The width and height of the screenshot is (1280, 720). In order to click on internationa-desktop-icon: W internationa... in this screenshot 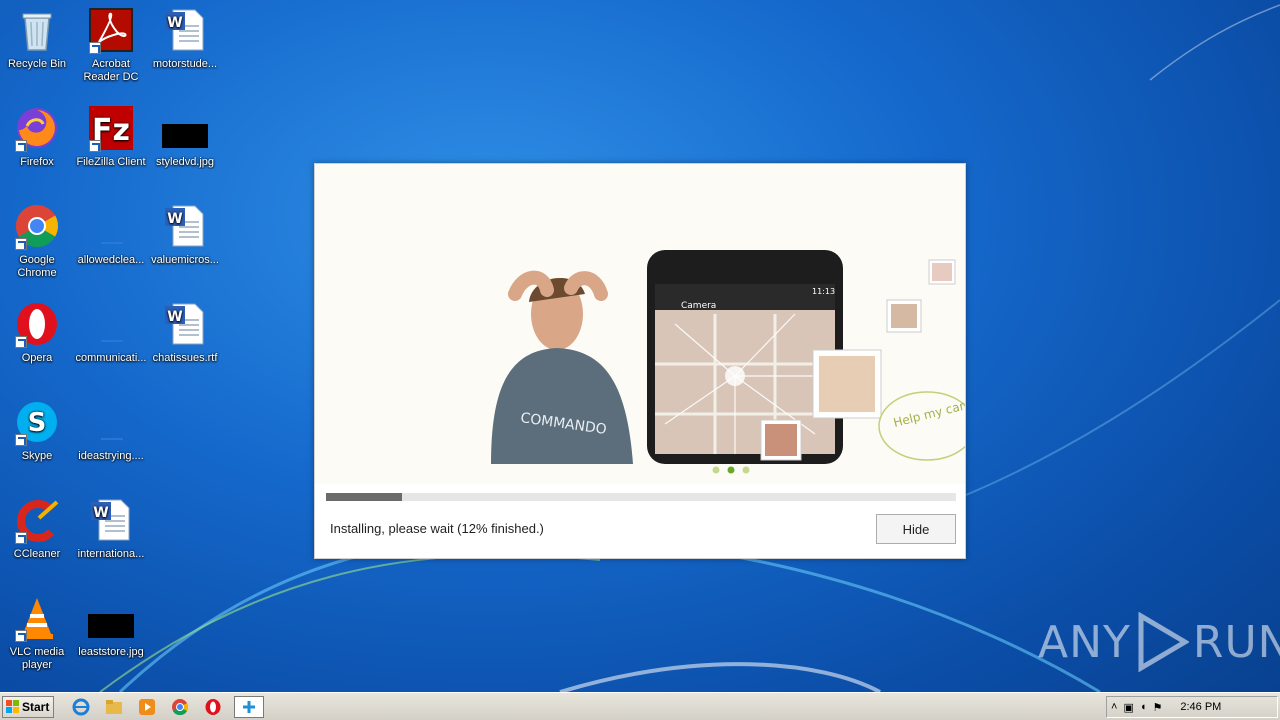, I will do `click(111, 528)`.